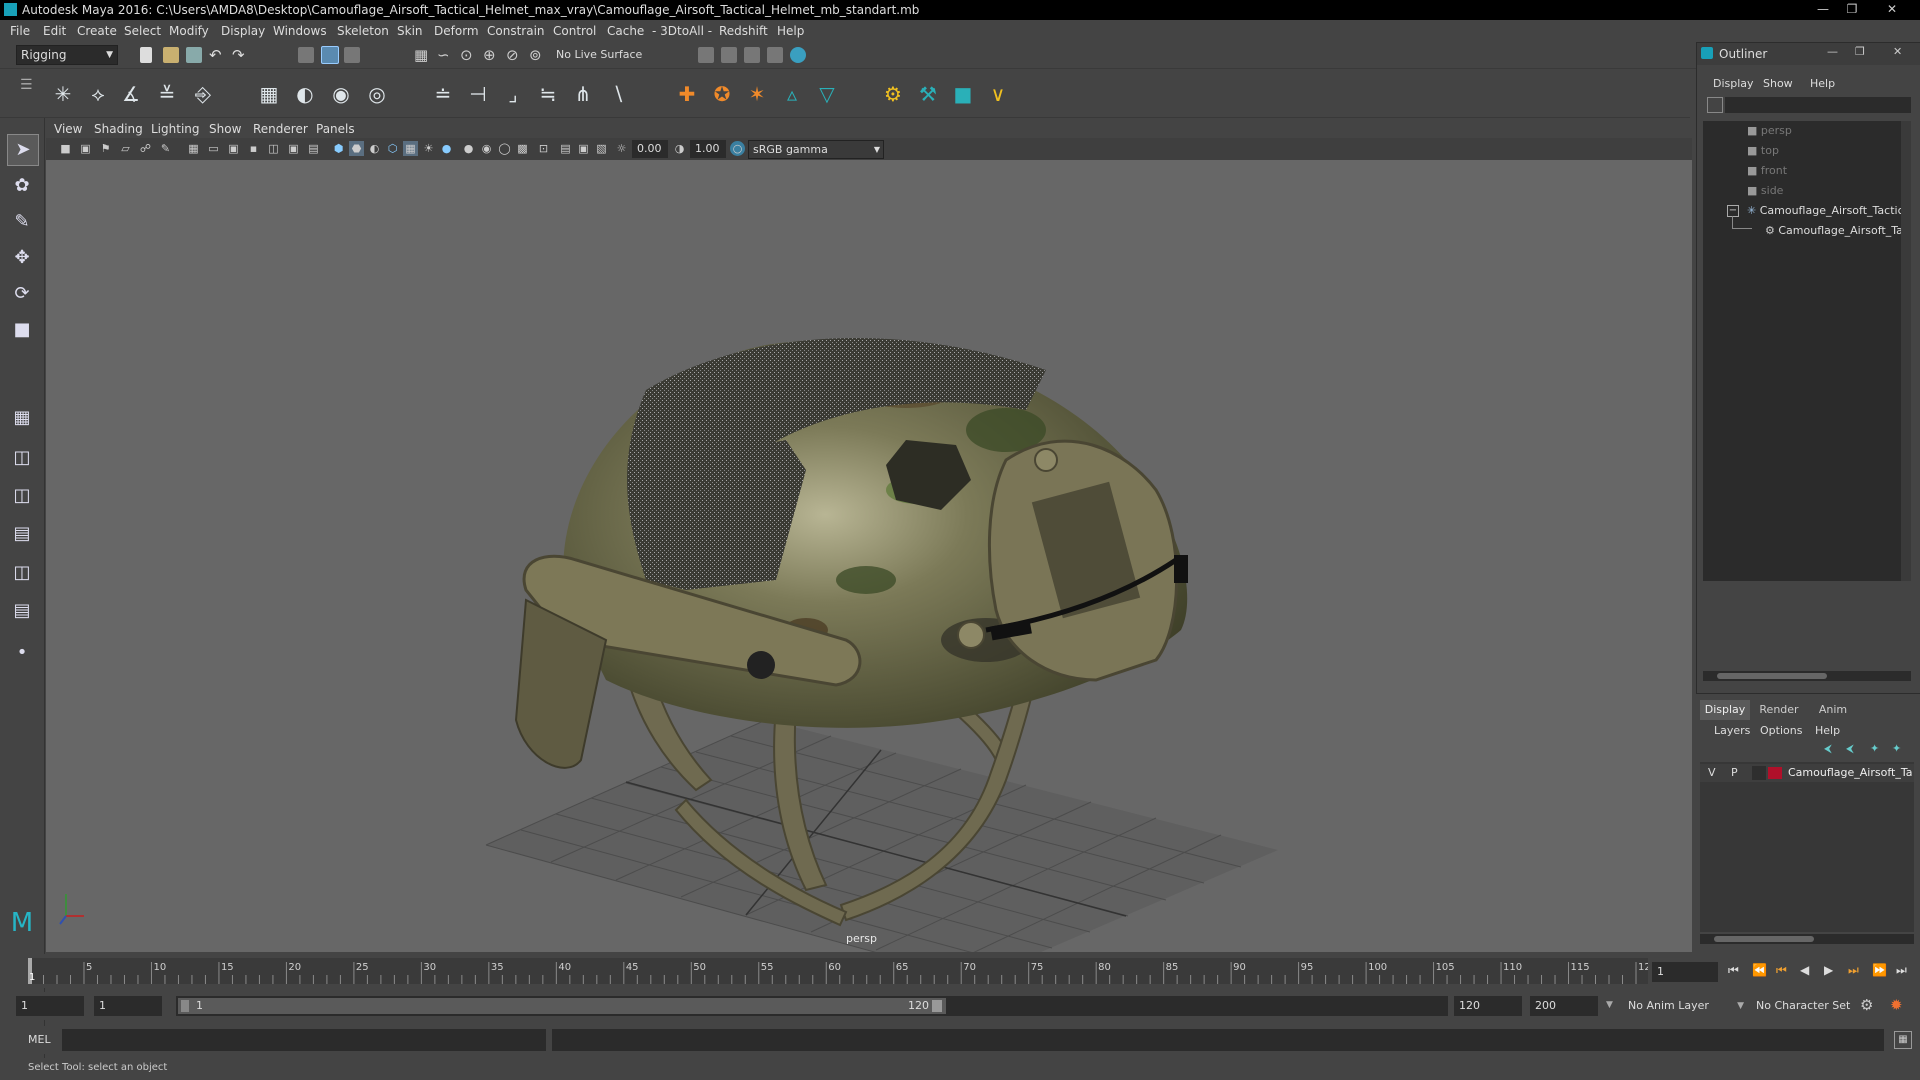  I want to click on snap-point-icon: ⊙, so click(468, 55).